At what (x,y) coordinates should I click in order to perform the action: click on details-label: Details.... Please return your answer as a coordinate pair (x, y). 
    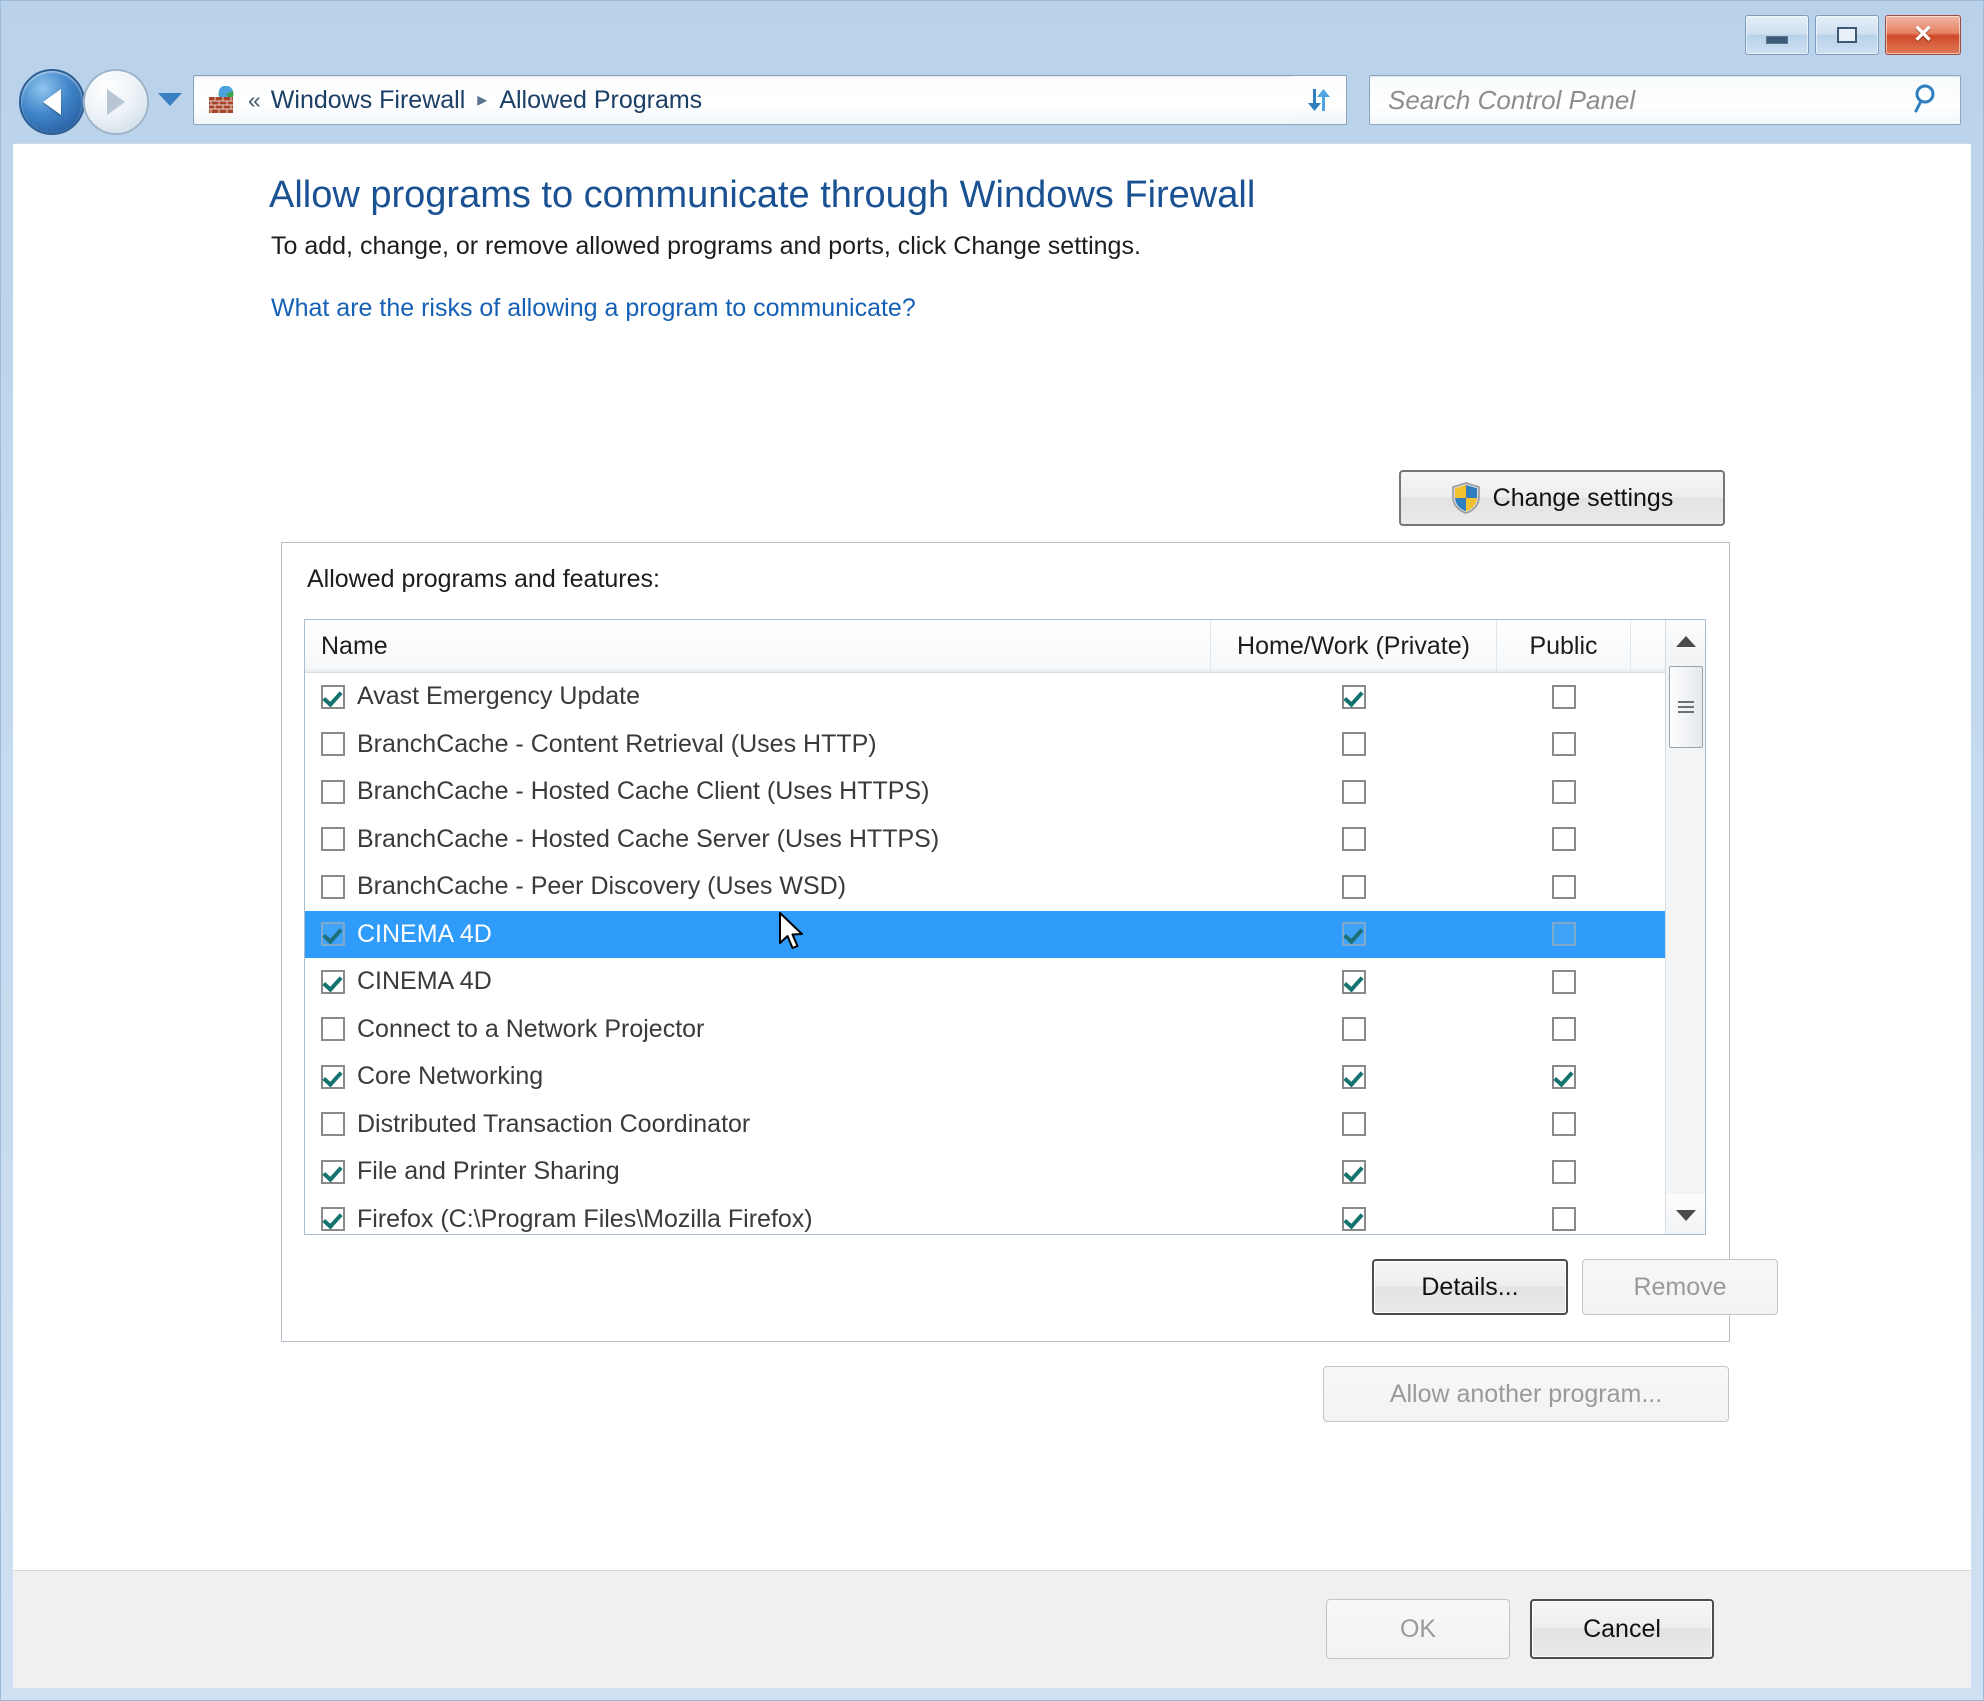
    Looking at the image, I should click on (1470, 1286).